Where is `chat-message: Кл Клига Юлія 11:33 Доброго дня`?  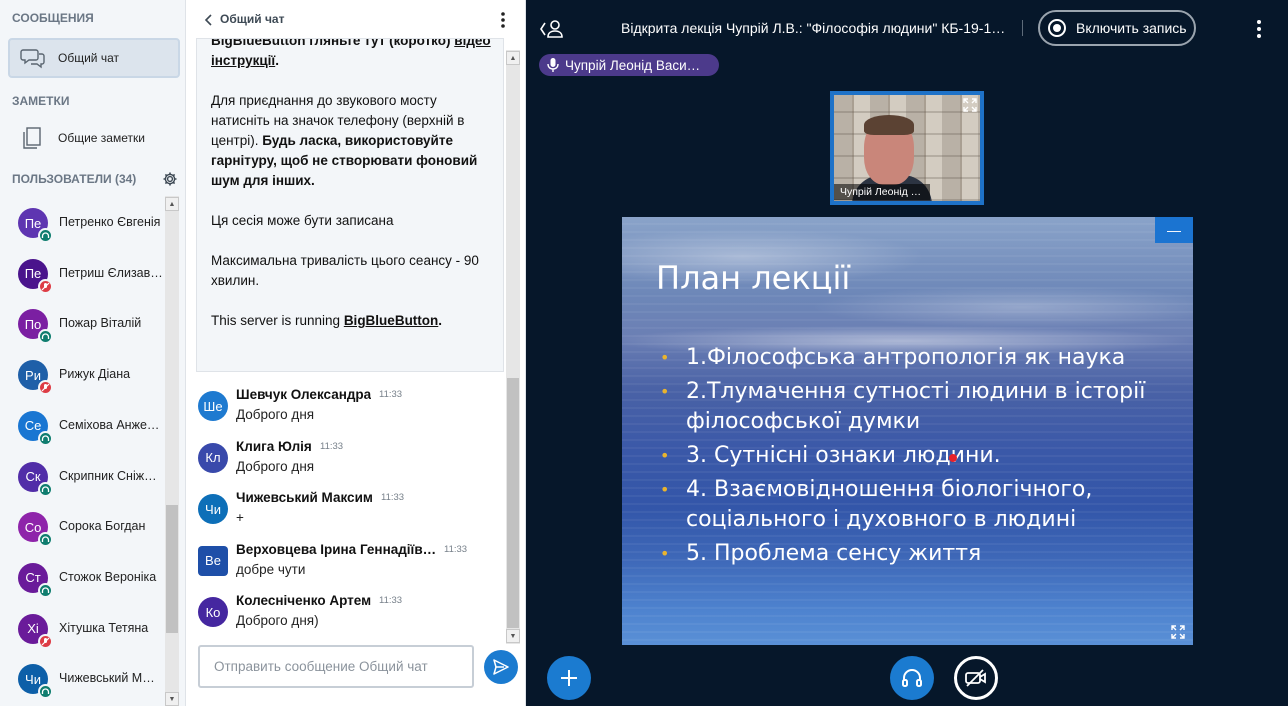 chat-message: Кл Клига Юлія 11:33 Доброго дня is located at coordinates (348, 463).